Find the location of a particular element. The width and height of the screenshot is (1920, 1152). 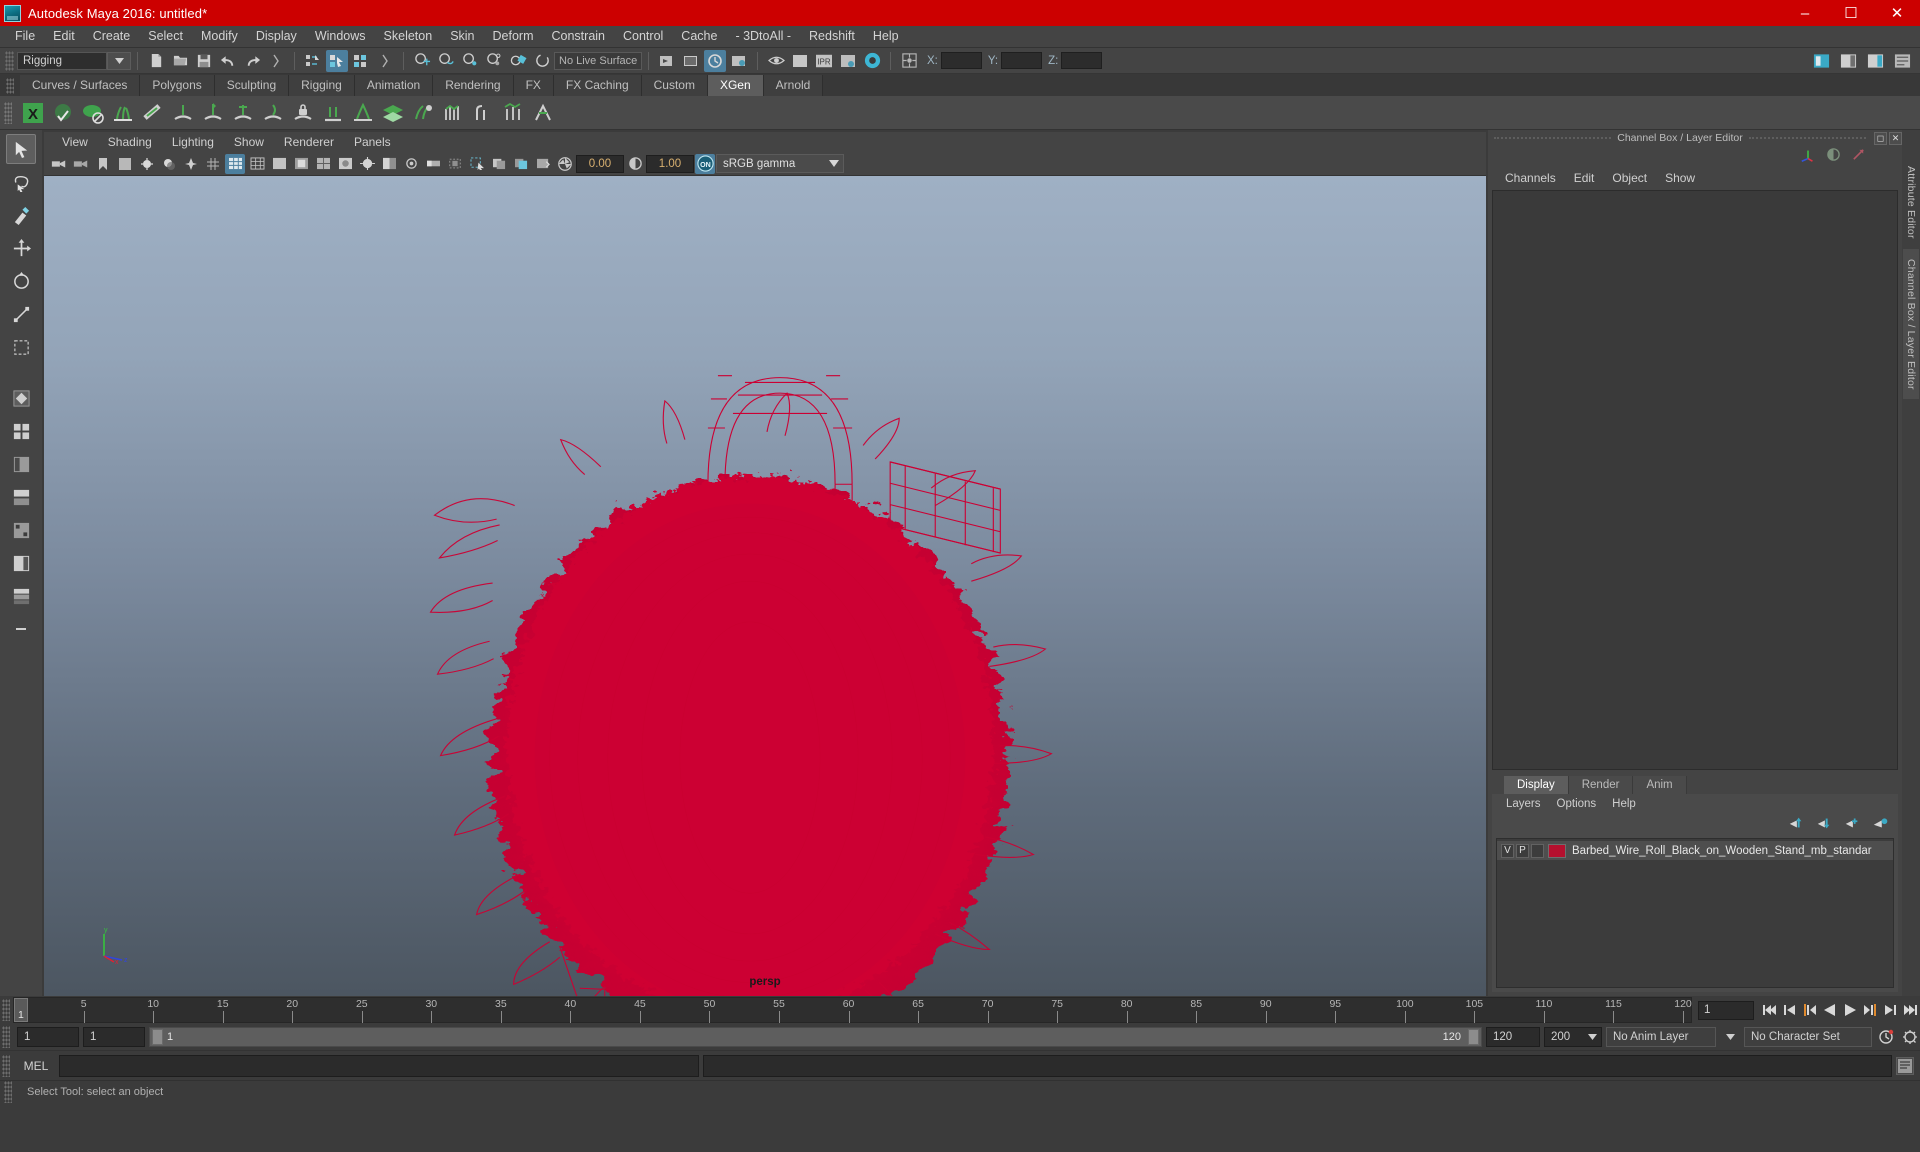

menu-select: Select is located at coordinates (165, 36).